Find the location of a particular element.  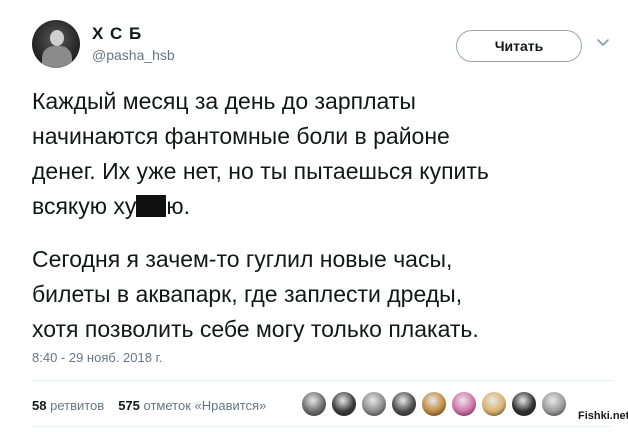

retweets-stat: 58 ретвитов is located at coordinates (68, 405).